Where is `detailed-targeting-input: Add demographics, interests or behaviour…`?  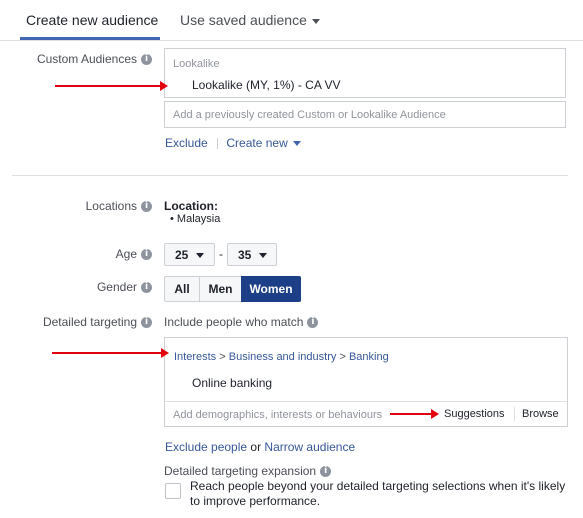
detailed-targeting-input: Add demographics, interests or behaviour… is located at coordinates (277, 415).